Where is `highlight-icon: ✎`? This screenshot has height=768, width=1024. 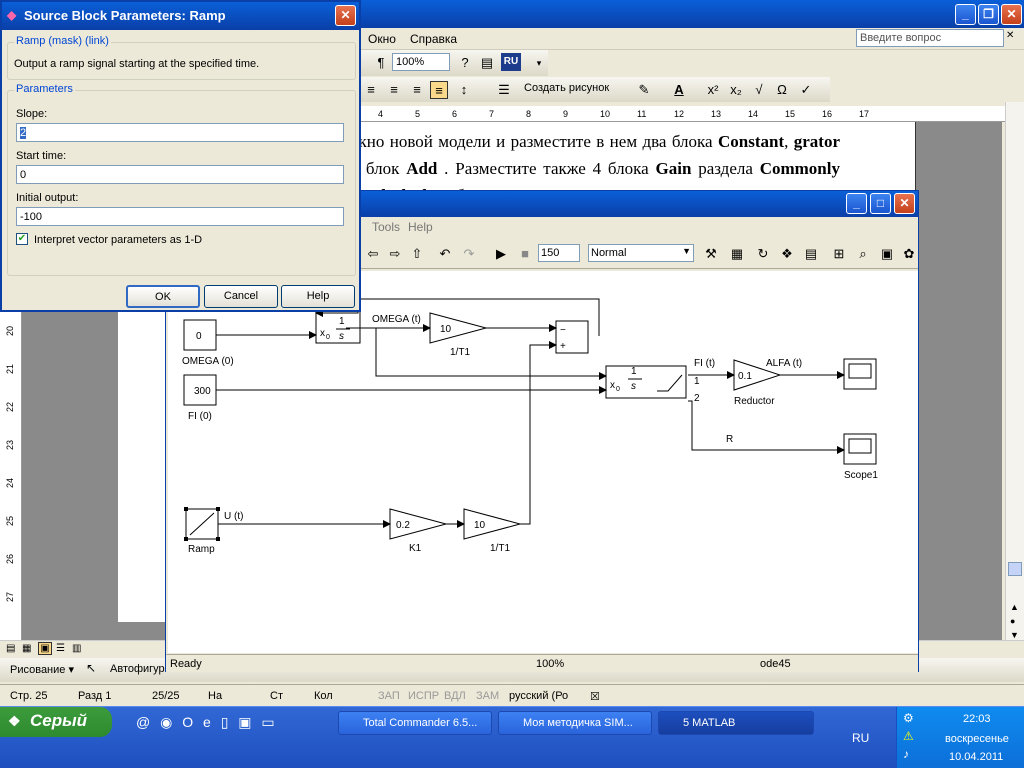 highlight-icon: ✎ is located at coordinates (644, 90).